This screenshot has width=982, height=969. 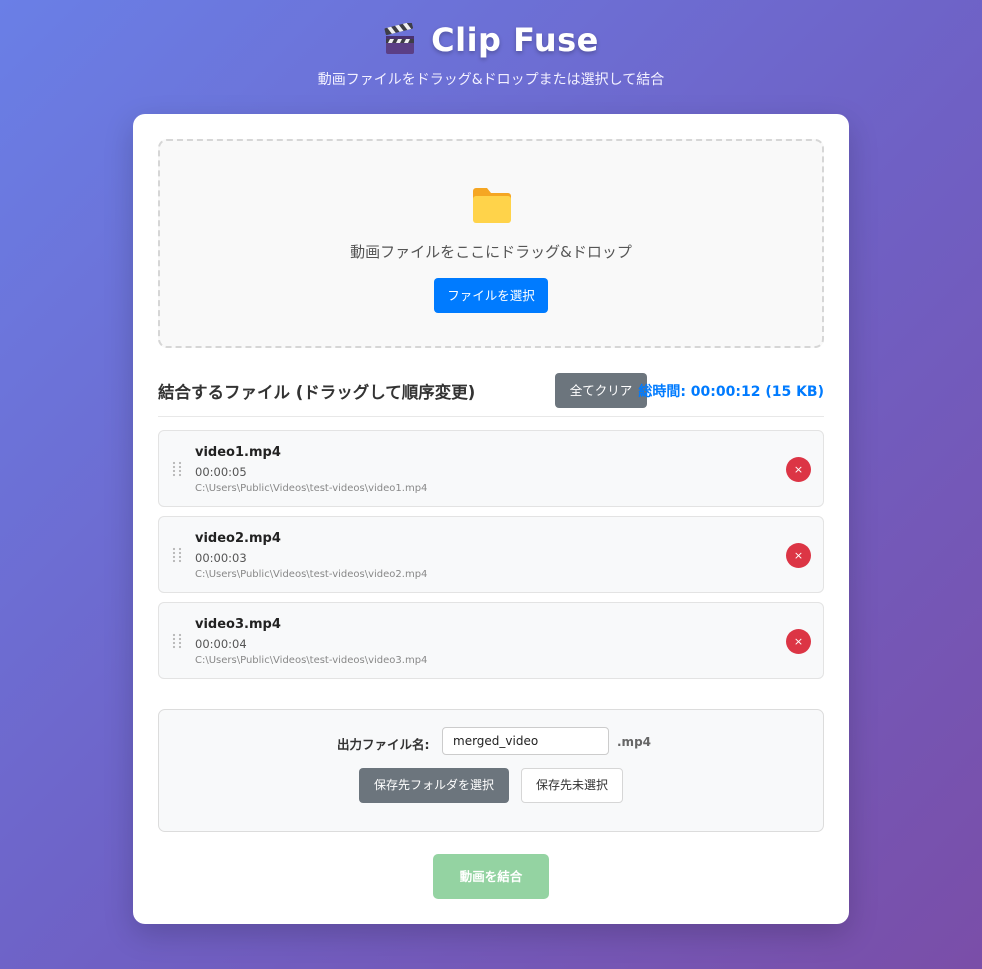 I want to click on select-file-button: ファイルを選択, so click(x=491, y=295).